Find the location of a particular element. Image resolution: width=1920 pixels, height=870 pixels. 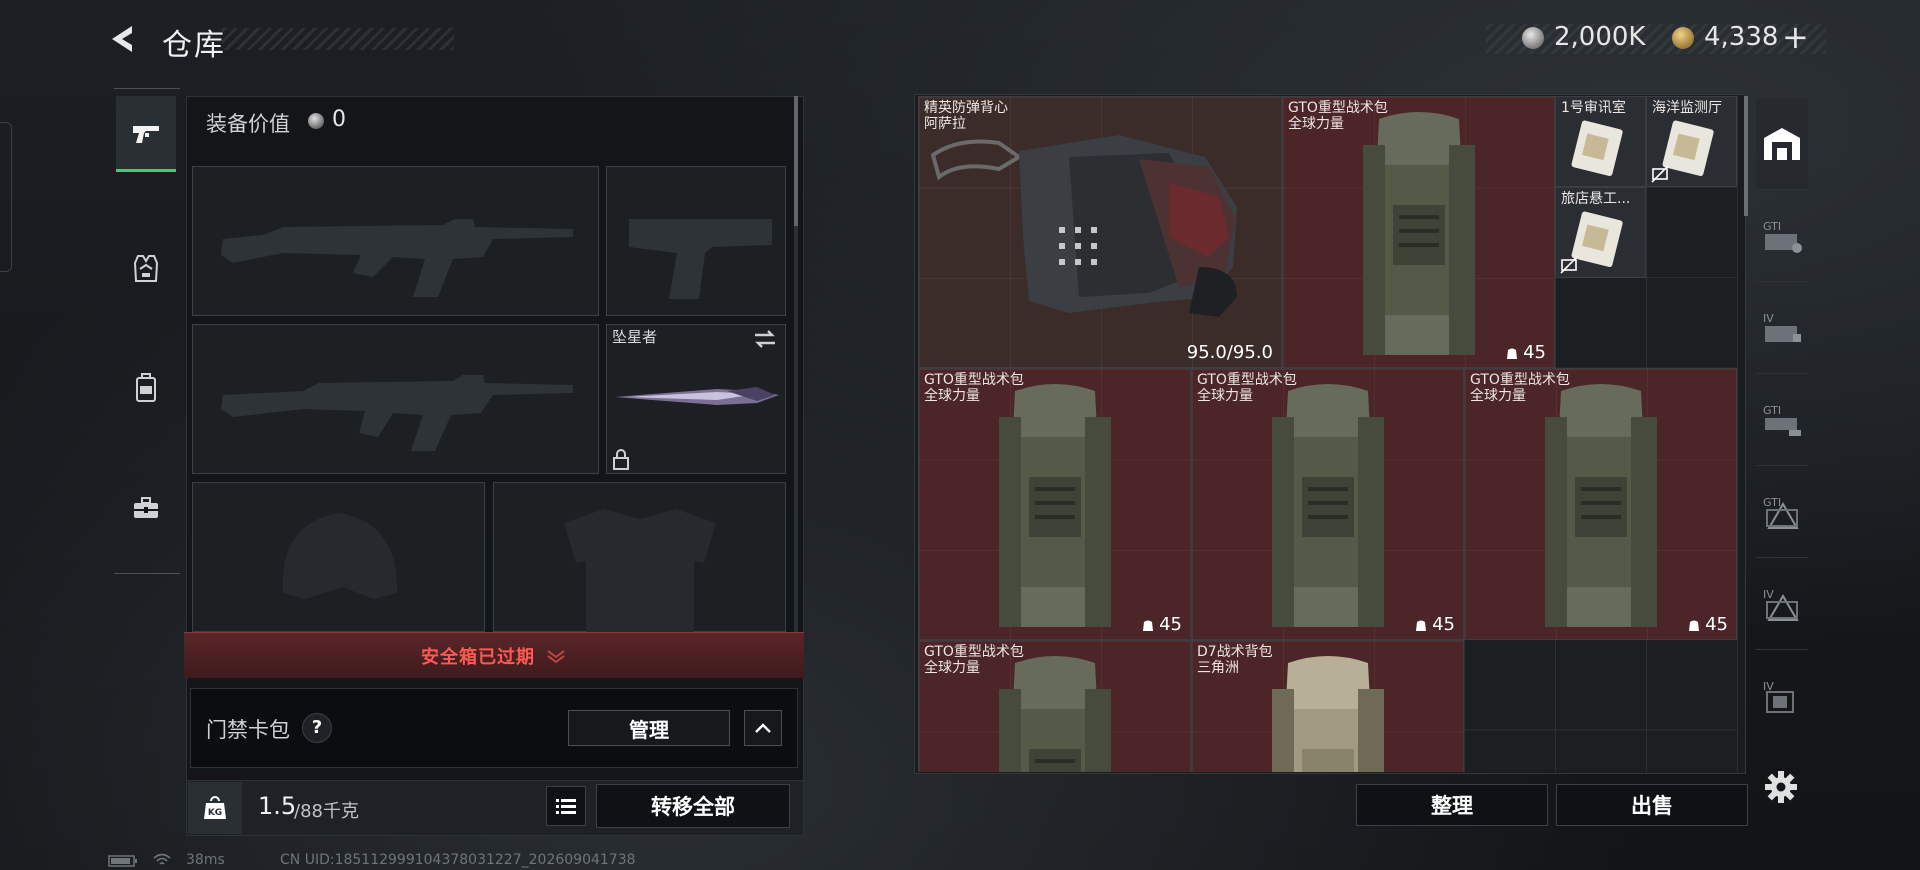

stash-item-gto-backpack: GTO重型战术包 全球力量 is located at coordinates (1054, 706).